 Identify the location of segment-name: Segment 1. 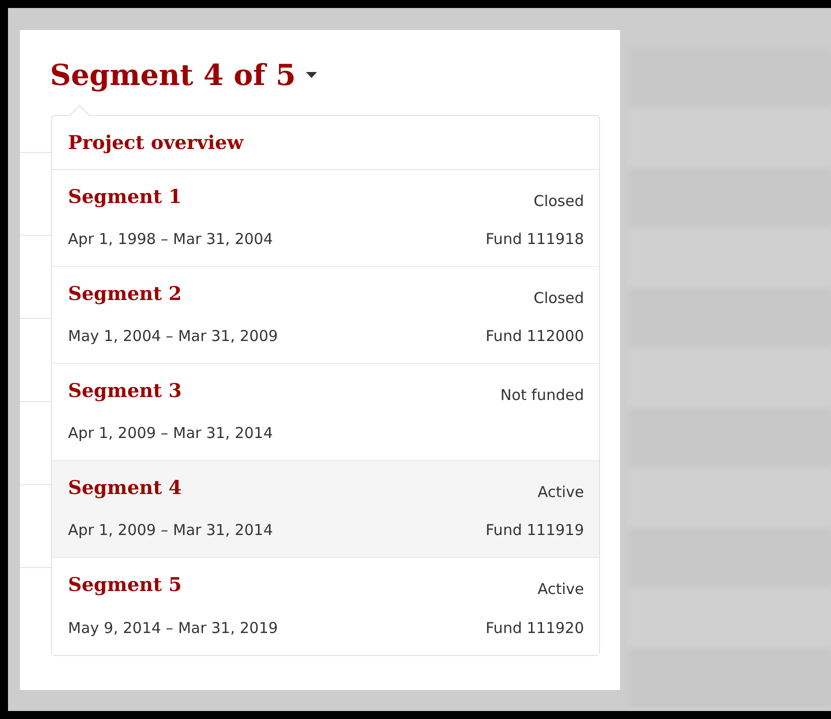
(125, 198).